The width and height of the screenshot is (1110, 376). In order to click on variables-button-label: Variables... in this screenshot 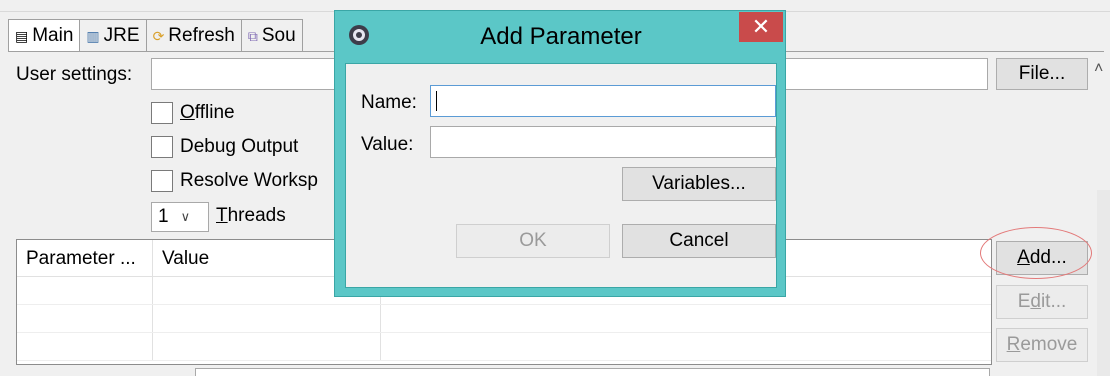, I will do `click(699, 183)`.